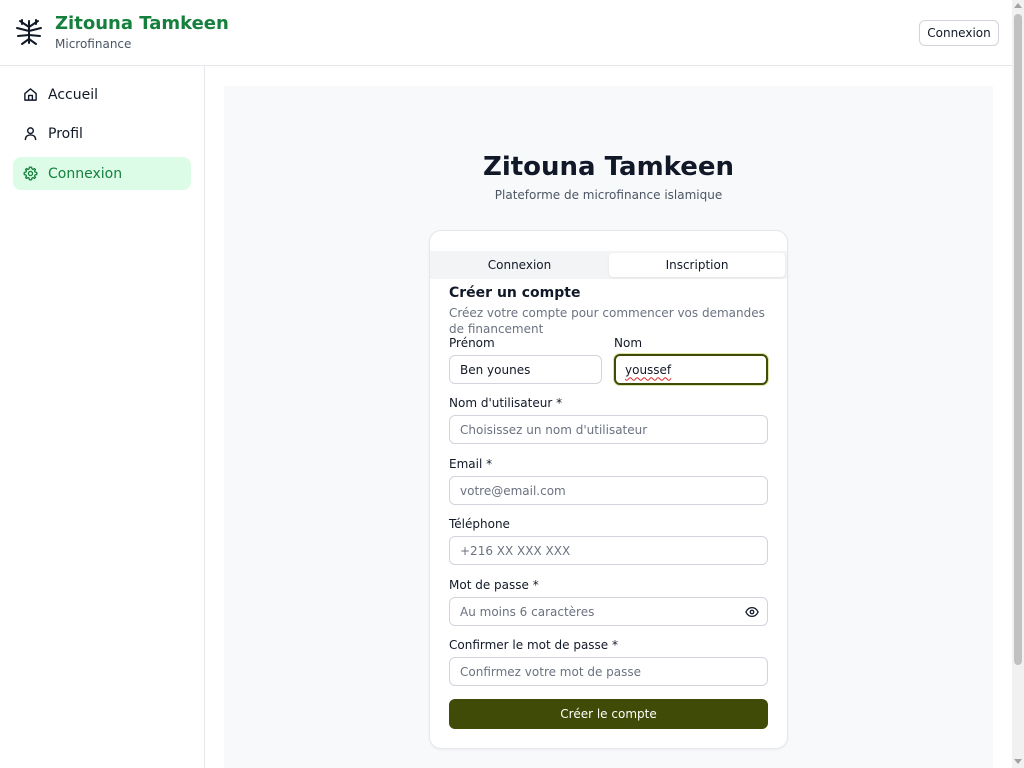  I want to click on eye-icon, so click(752, 612).